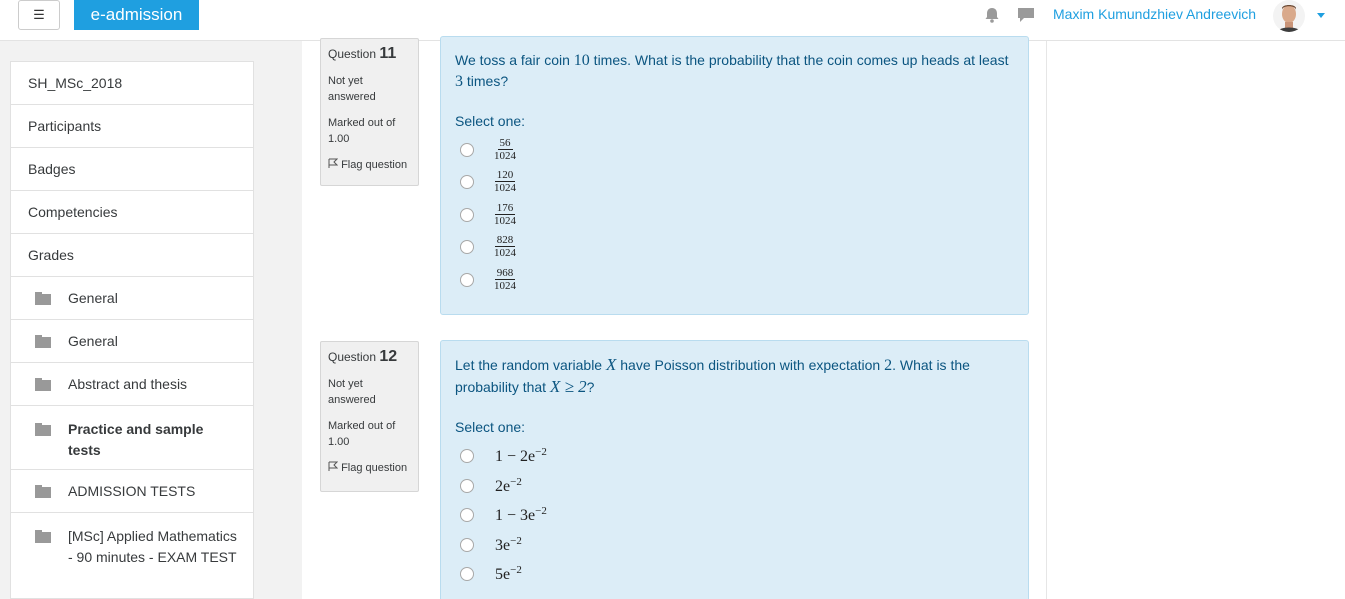 Image resolution: width=1345 pixels, height=599 pixels. I want to click on expression-base: 2e, so click(503, 486).